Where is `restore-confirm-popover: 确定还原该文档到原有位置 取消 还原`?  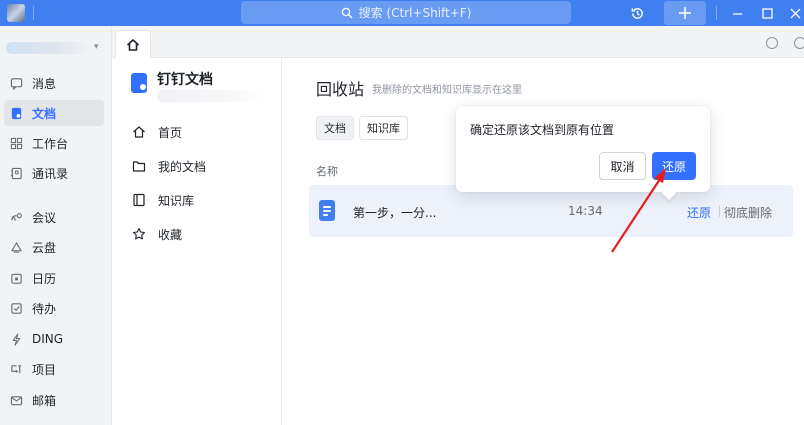
restore-confirm-popover: 确定还原该文档到原有位置 取消 还原 is located at coordinates (583, 149).